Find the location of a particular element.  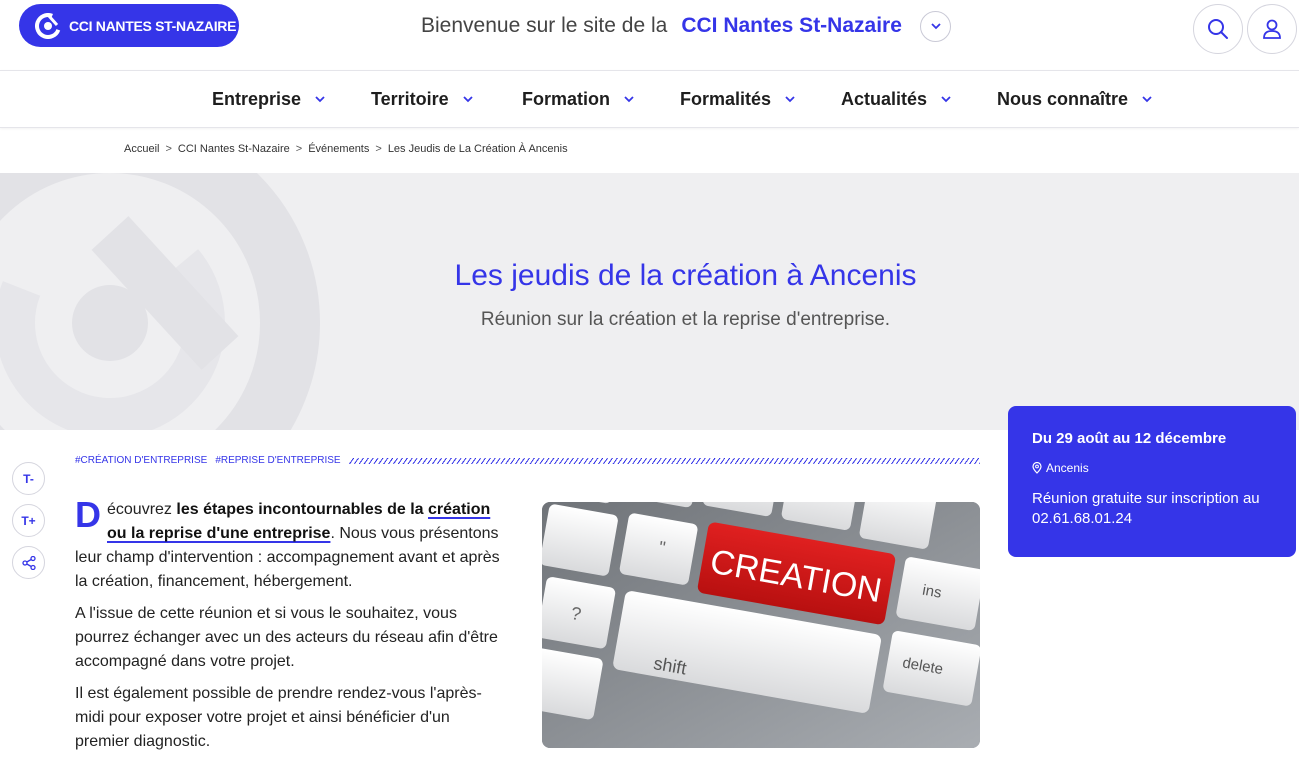

event-location: Ancenis is located at coordinates (1152, 468).